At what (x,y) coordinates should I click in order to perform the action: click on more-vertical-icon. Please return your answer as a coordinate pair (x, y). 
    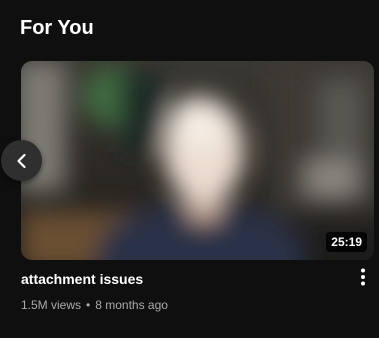
    Looking at the image, I should click on (363, 277).